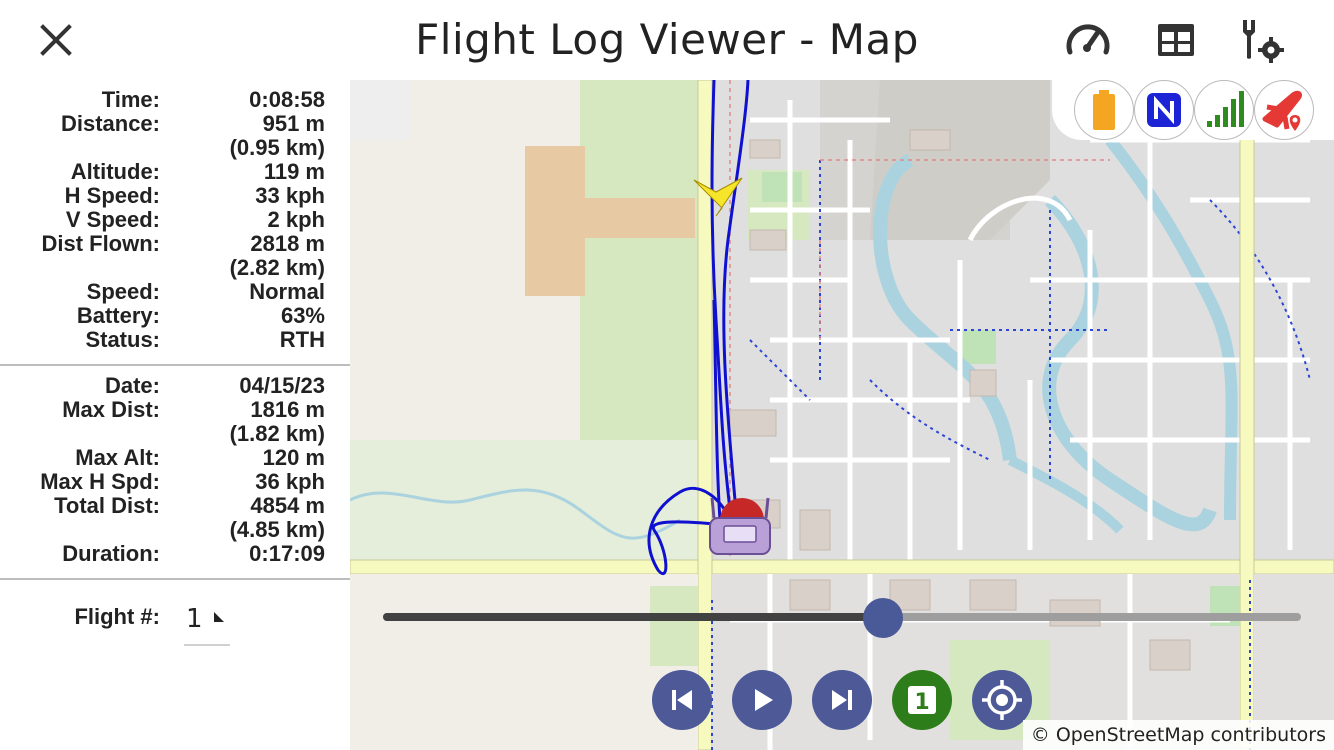 This screenshot has width=1334, height=750. I want to click on summary-stat-row: Total Dist: 4854 m, so click(175, 506).